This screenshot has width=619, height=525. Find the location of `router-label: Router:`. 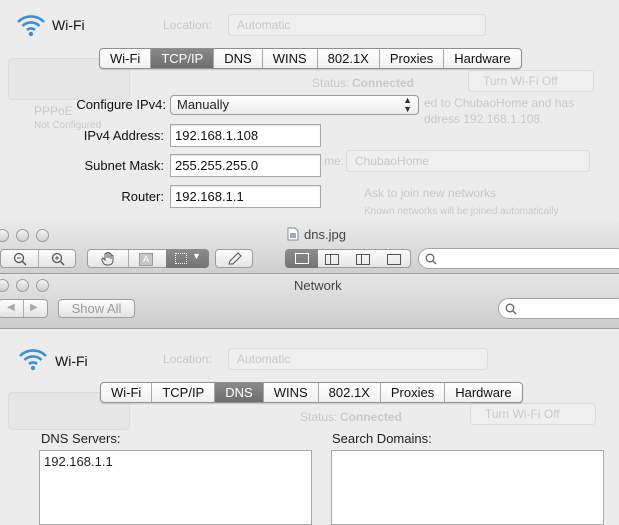

router-label: Router: is located at coordinates (142, 196).